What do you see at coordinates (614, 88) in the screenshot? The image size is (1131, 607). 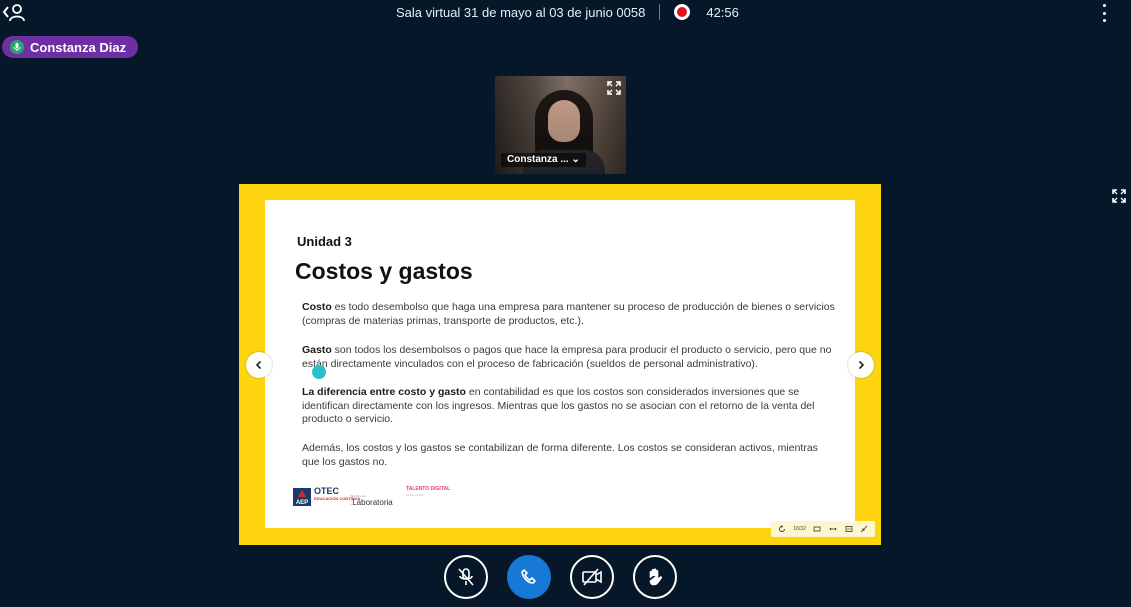 I see `expand-icon` at bounding box center [614, 88].